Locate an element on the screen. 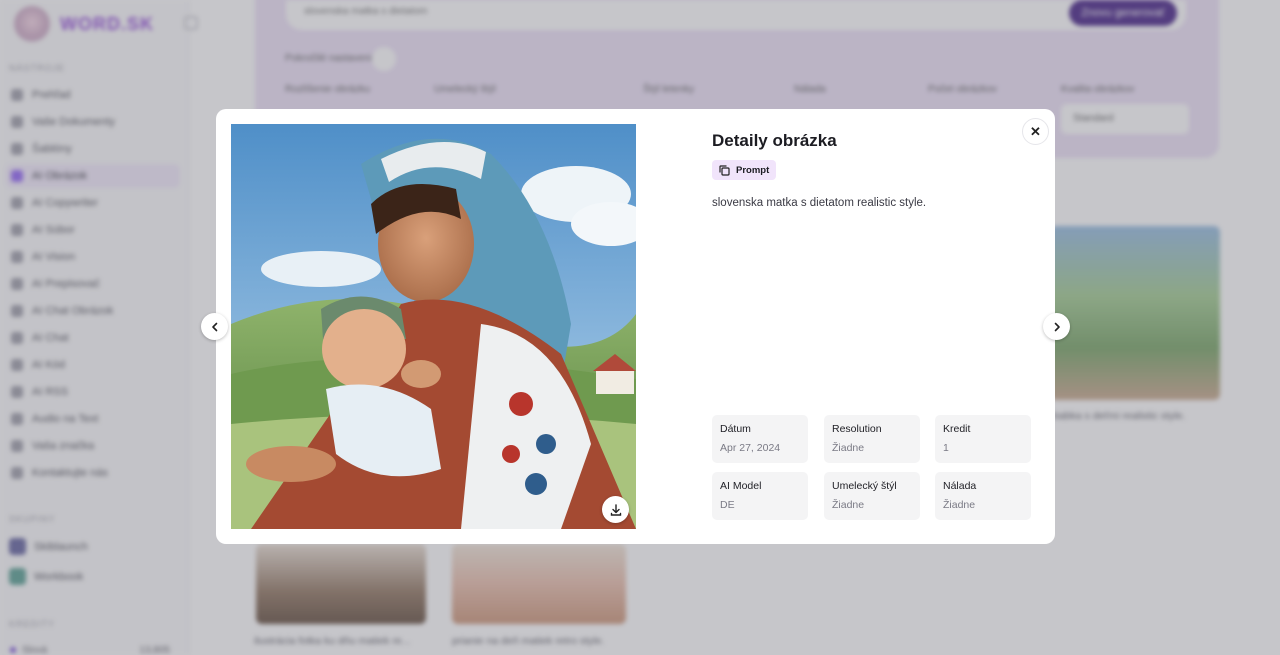  next-image-button is located at coordinates (1056, 326).